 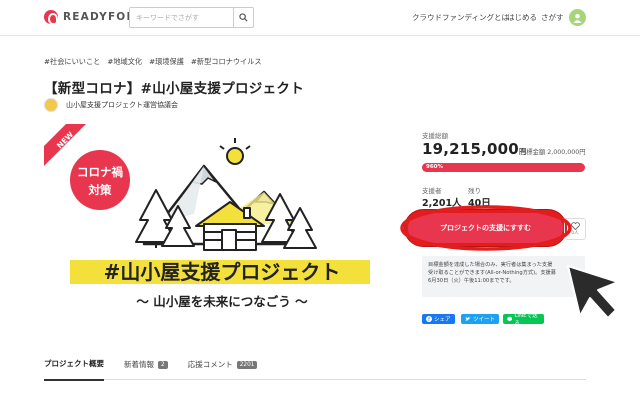 What do you see at coordinates (122, 105) in the screenshot?
I see `organizer-name: 山小屋支援プロジェクト運営協議会` at bounding box center [122, 105].